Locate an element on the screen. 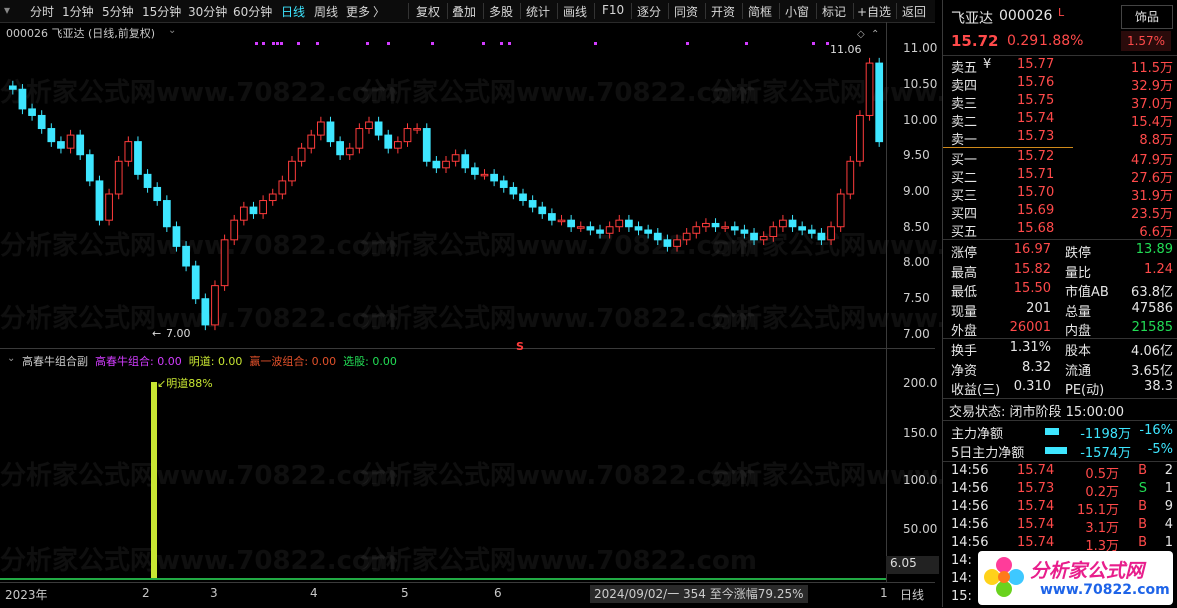  collapse-icon: ⌃ is located at coordinates (875, 34).